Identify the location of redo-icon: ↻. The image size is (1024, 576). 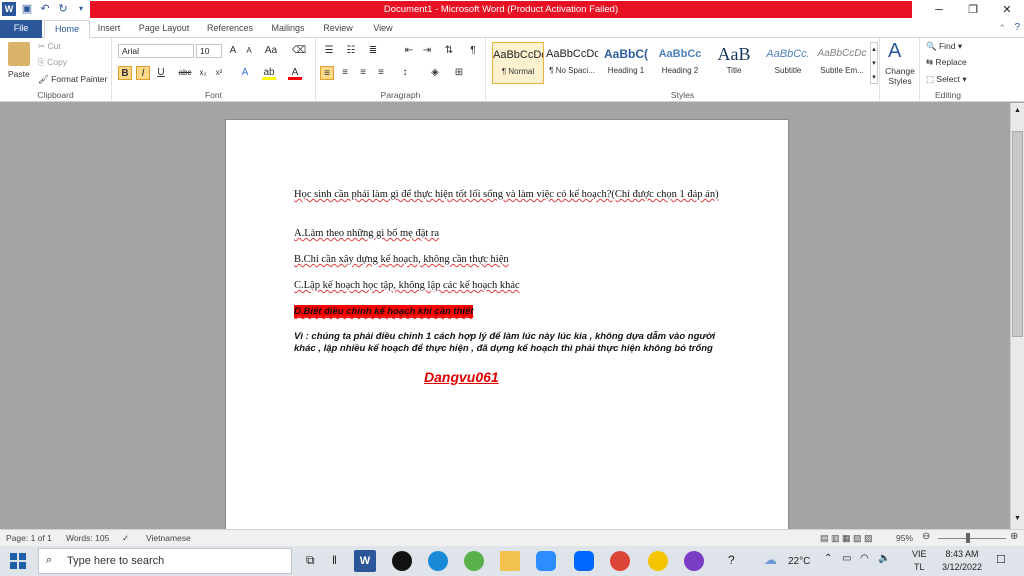
(63, 9).